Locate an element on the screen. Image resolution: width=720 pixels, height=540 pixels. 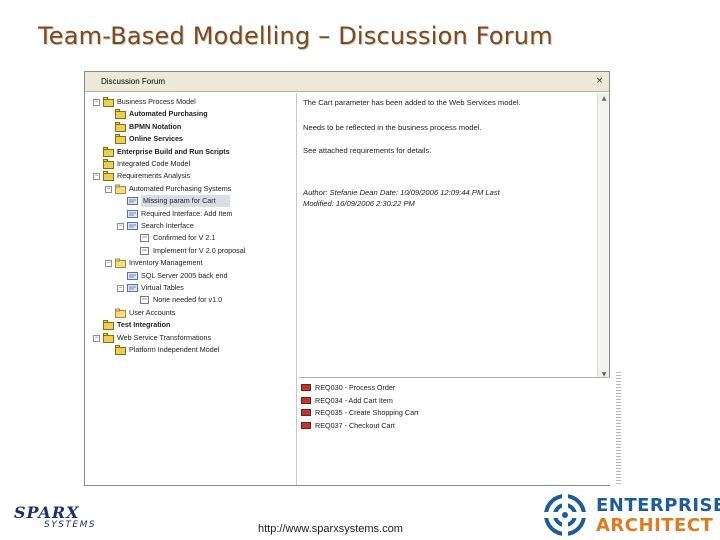
sparx-logo-subtitle: SYSTEMS is located at coordinates (70, 525).